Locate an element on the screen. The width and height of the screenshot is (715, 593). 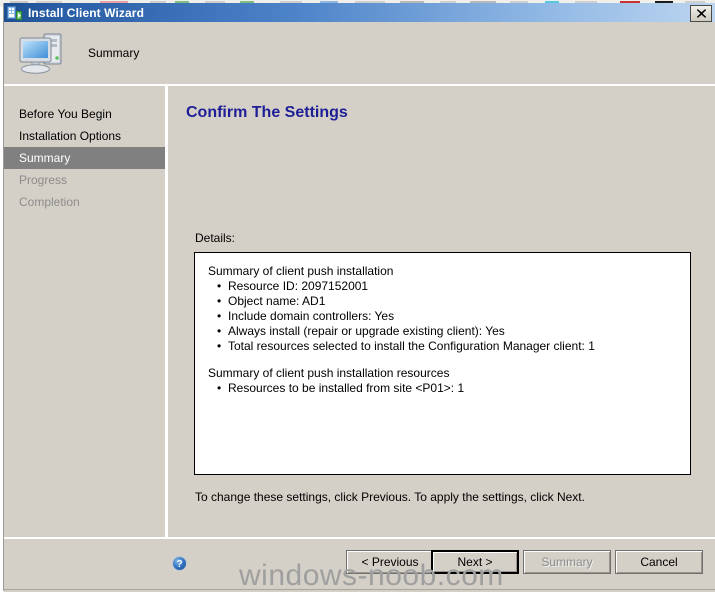
computer-monitor-icon is located at coordinates (43, 53).